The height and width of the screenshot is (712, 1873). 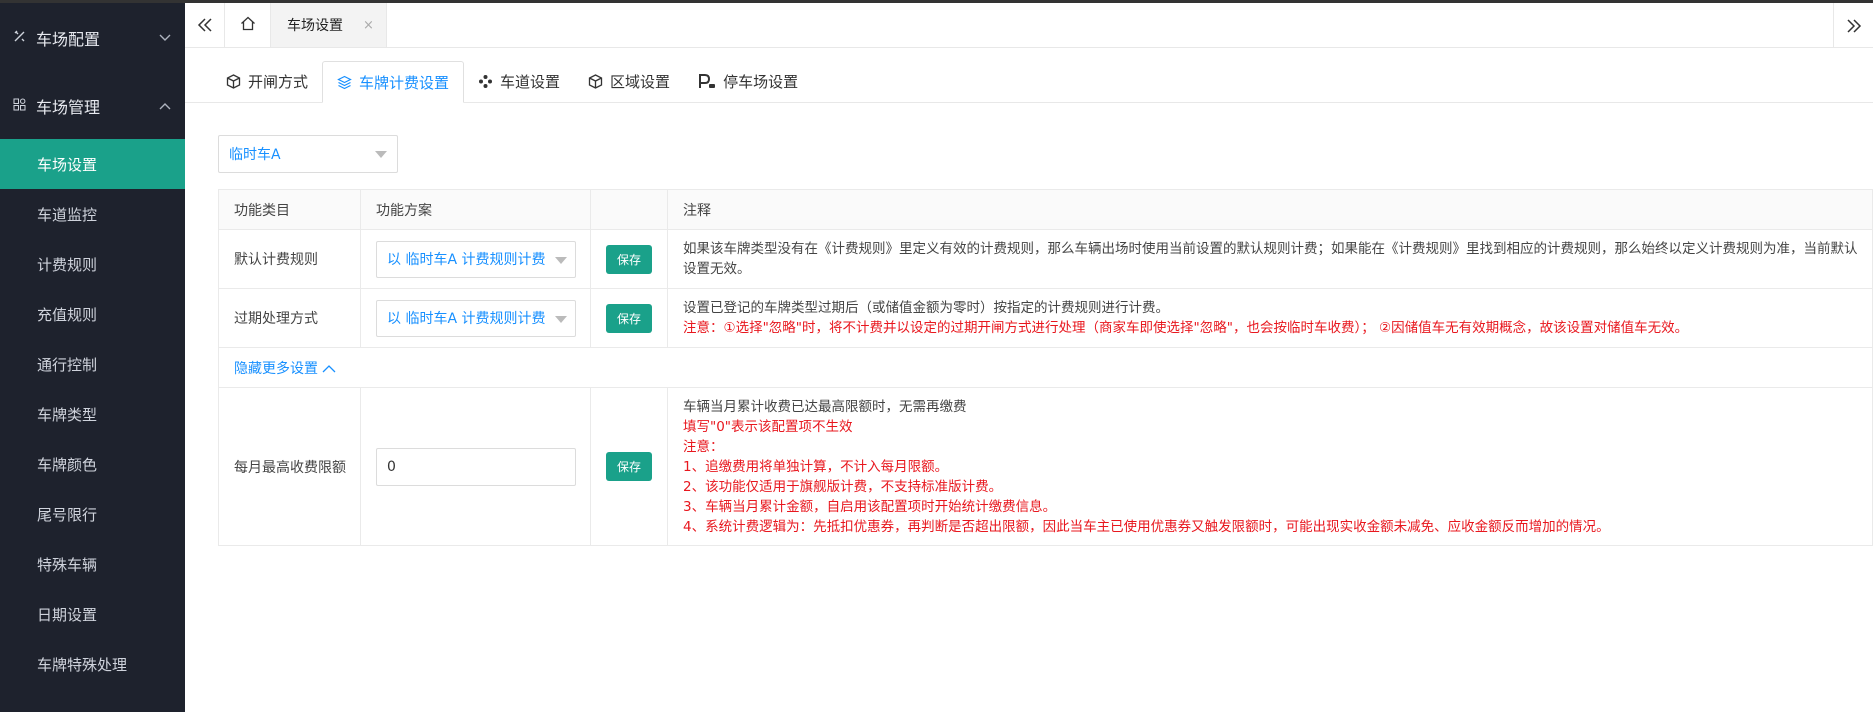 I want to click on double-chevron-left-icon, so click(x=205, y=25).